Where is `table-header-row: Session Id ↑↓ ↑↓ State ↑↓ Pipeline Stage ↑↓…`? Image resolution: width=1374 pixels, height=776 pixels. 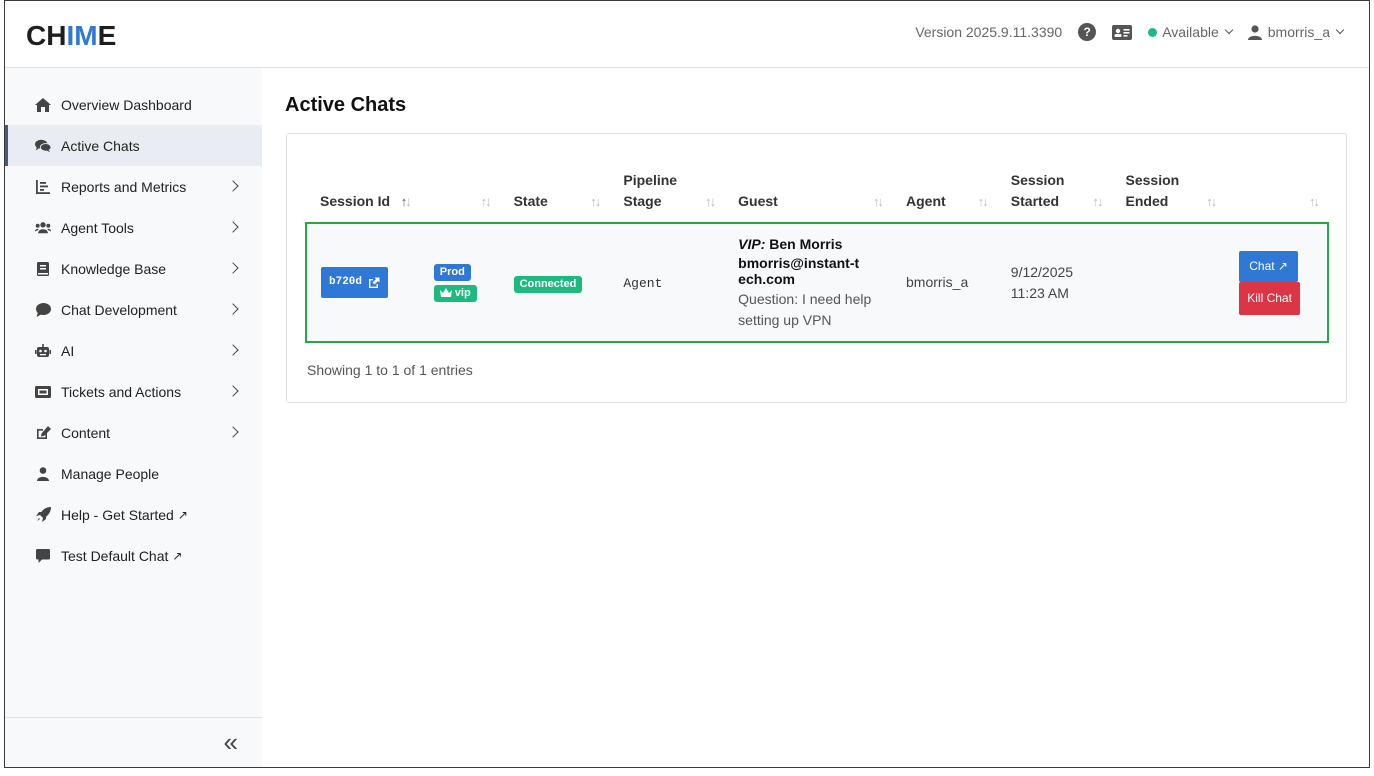 table-header-row: Session Id ↑↓ ↑↓ State ↑↓ Pipeline Stage ↑↓… is located at coordinates (817, 196).